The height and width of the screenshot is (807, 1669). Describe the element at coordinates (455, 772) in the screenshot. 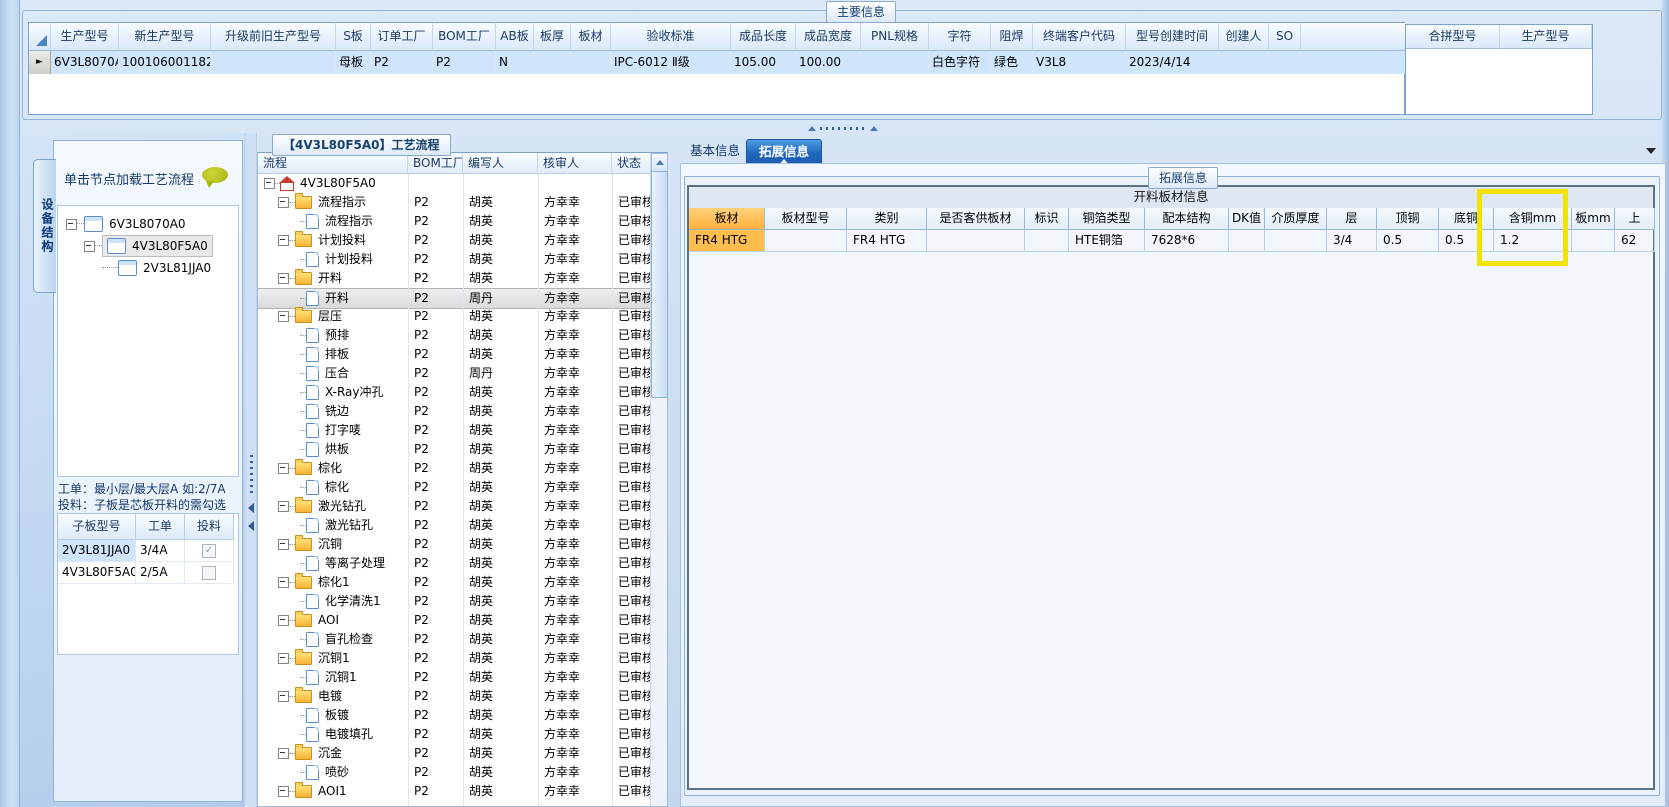

I see `flow-row-喷砂: 喷砂 P2 胡英 方幸幸 已审核` at that location.